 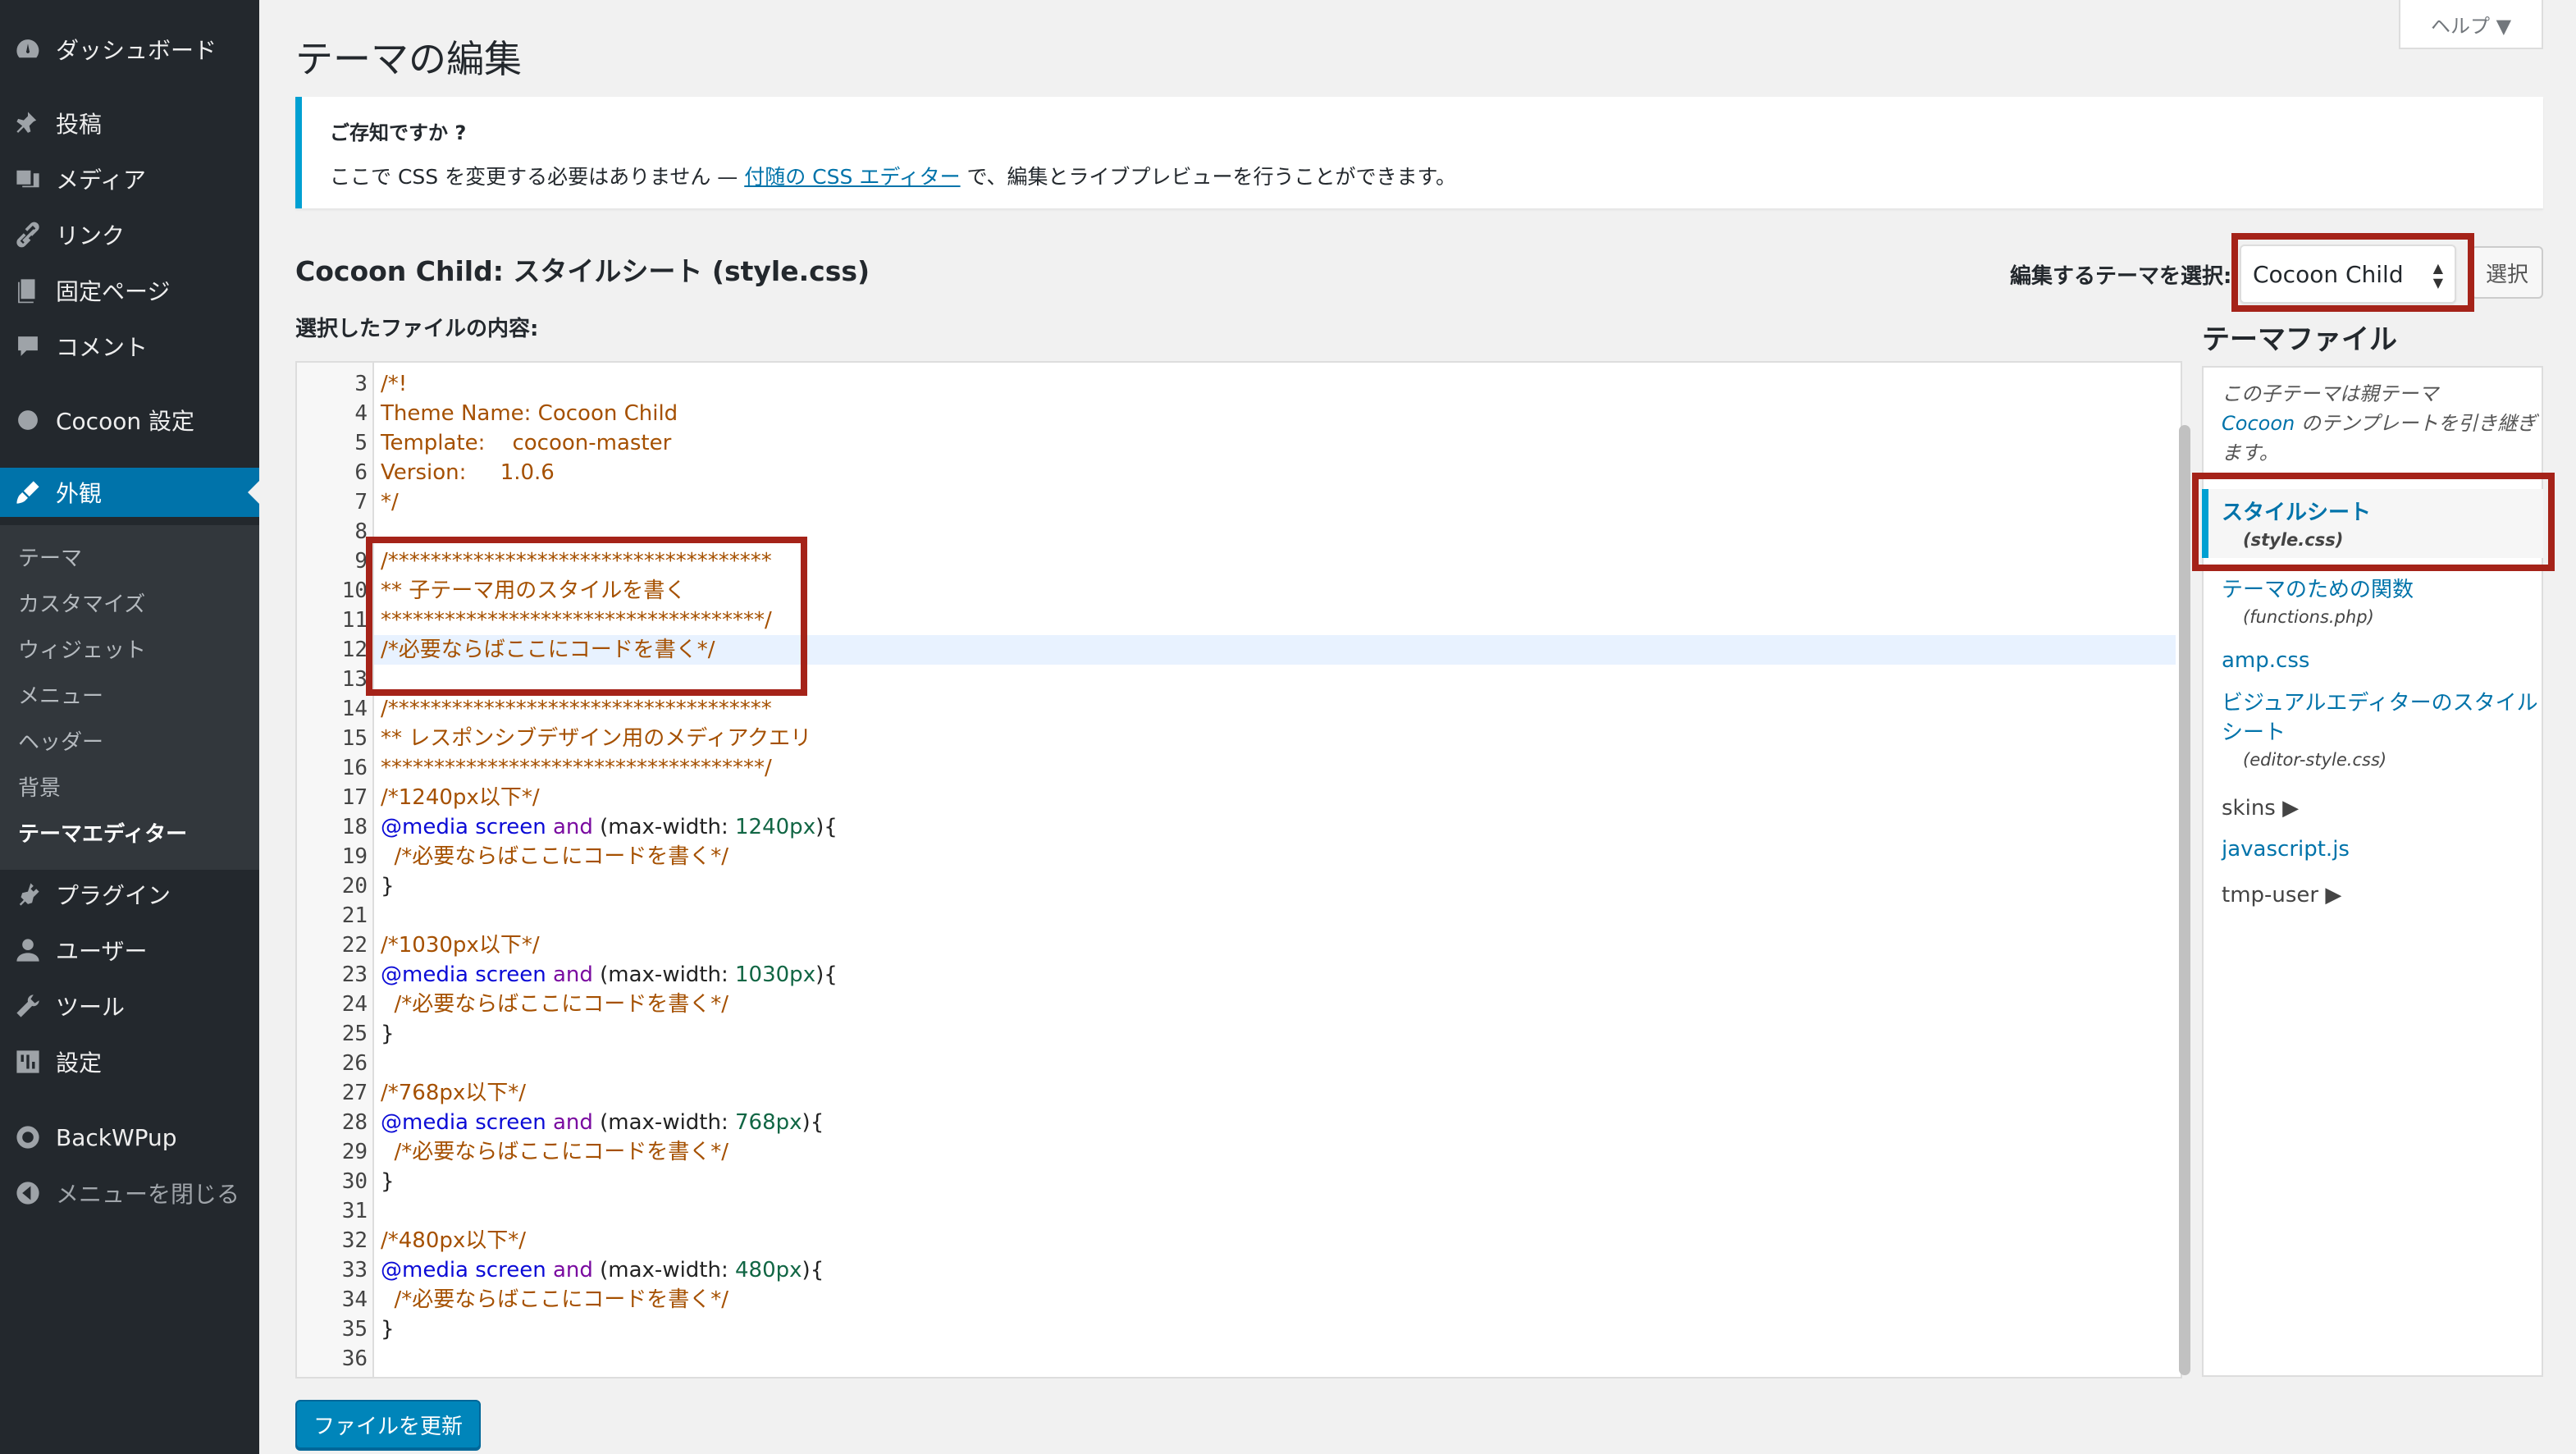 What do you see at coordinates (390, 502) in the screenshot?
I see `code-line: */` at bounding box center [390, 502].